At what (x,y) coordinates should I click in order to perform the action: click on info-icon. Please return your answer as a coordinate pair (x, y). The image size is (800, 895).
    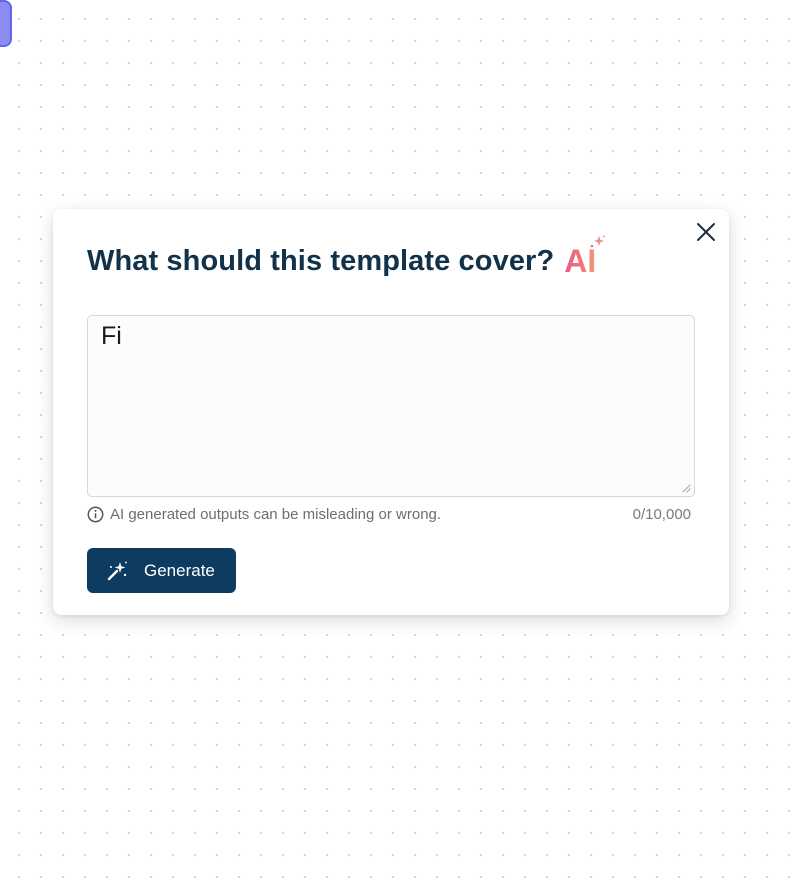
    Looking at the image, I should click on (95, 514).